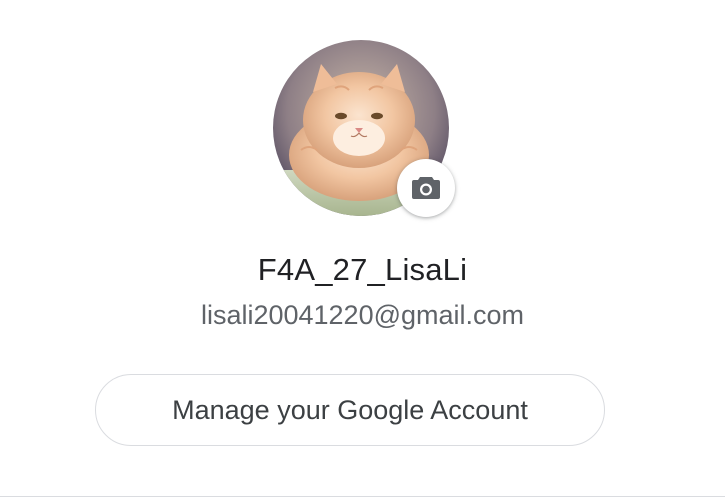 This screenshot has width=725, height=504. I want to click on account-email: lisali20041220@gmail.com, so click(362, 315).